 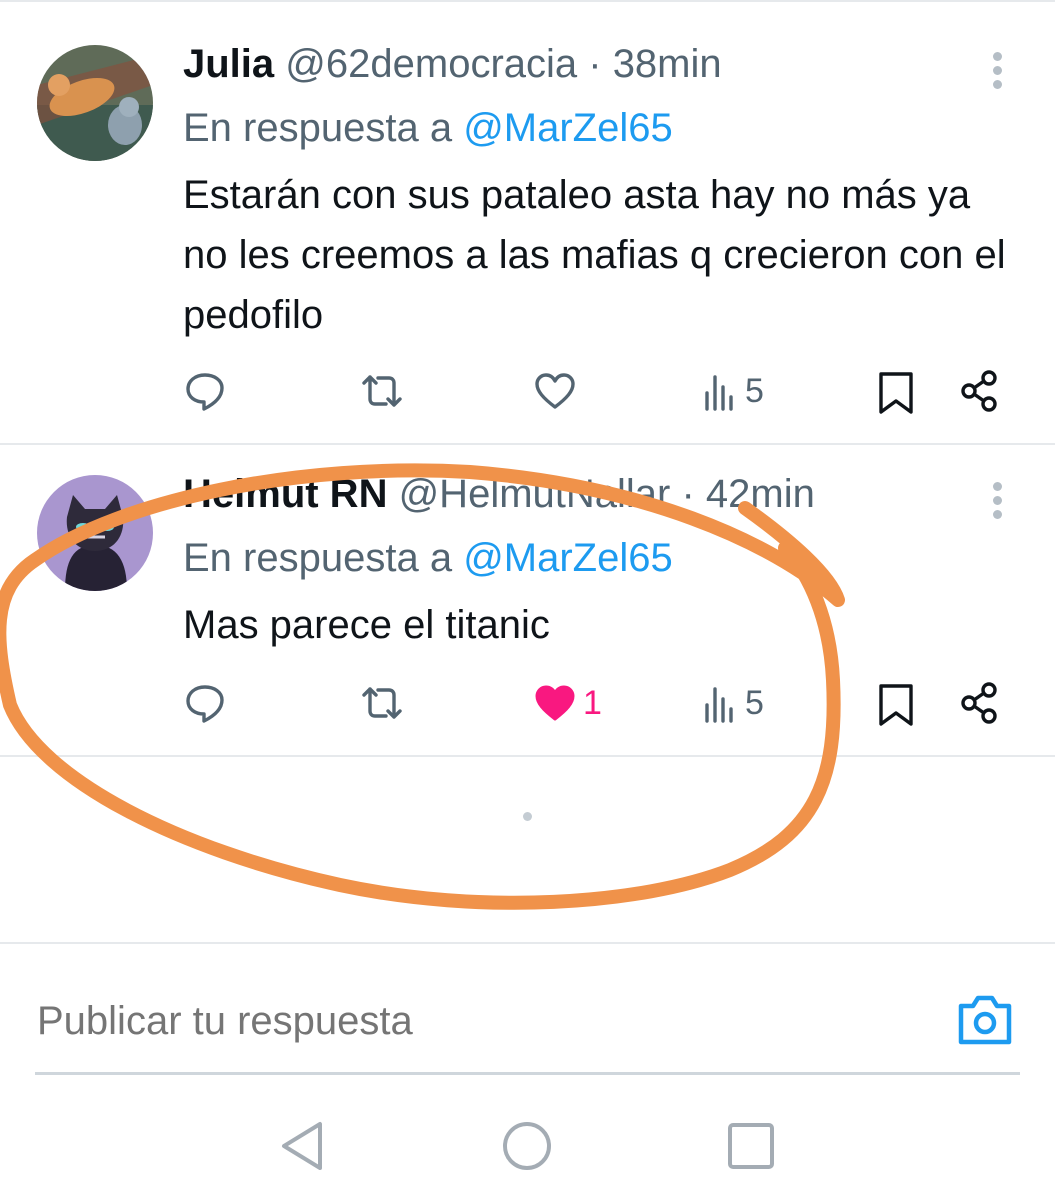 What do you see at coordinates (462, 1021) in the screenshot?
I see `reply-input` at bounding box center [462, 1021].